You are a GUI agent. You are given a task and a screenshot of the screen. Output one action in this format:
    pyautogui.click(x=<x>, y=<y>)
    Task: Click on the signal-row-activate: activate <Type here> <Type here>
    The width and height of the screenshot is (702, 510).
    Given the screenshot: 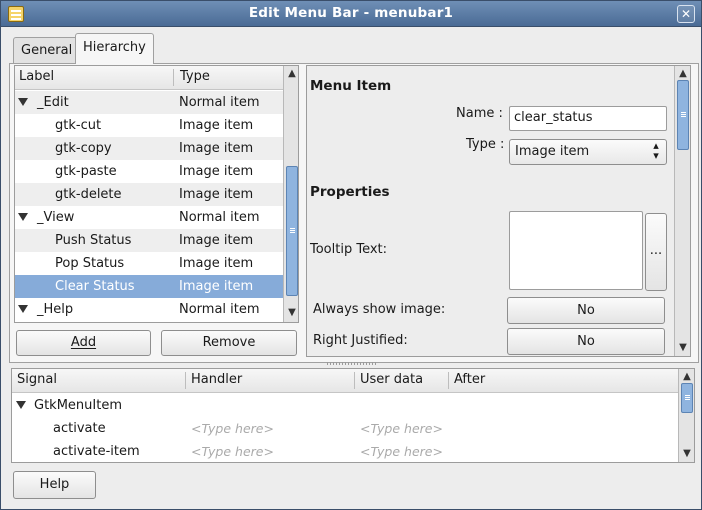 What is the action you would take?
    pyautogui.click(x=345, y=428)
    